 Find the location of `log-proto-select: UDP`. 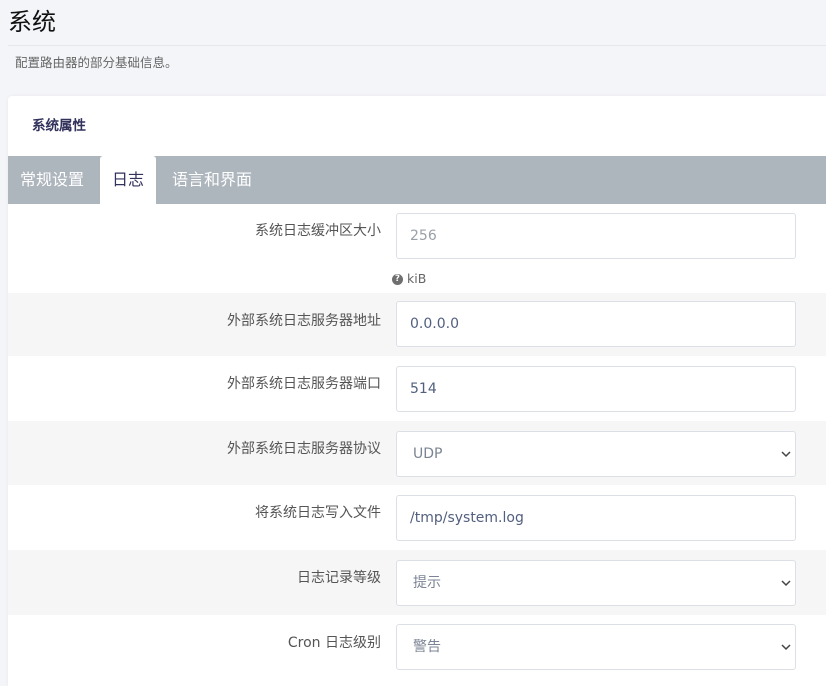

log-proto-select: UDP is located at coordinates (596, 454).